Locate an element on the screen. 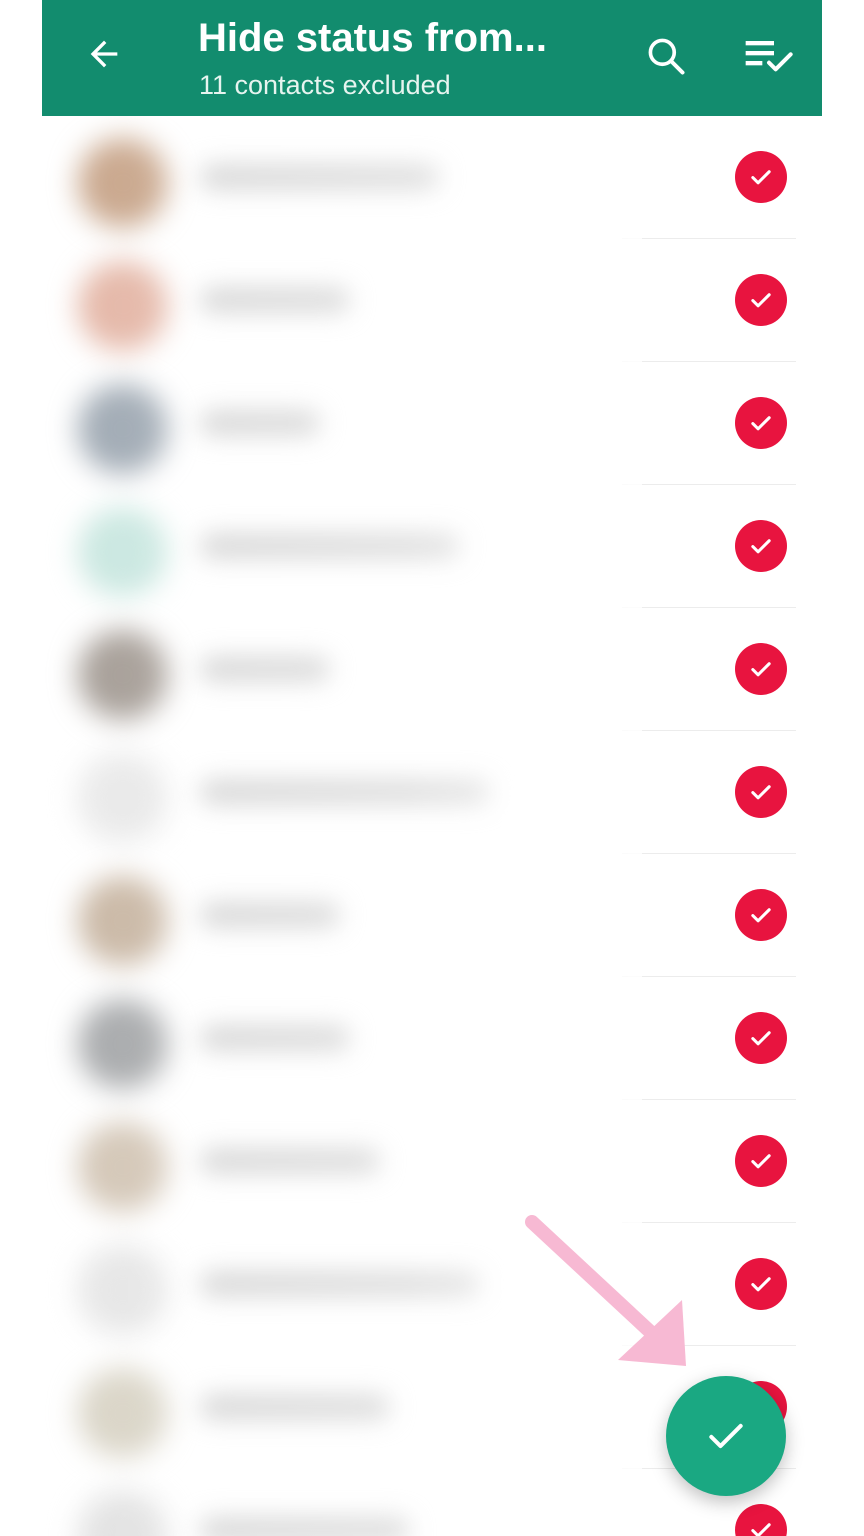  select-all-checklist-icon is located at coordinates (769, 56).